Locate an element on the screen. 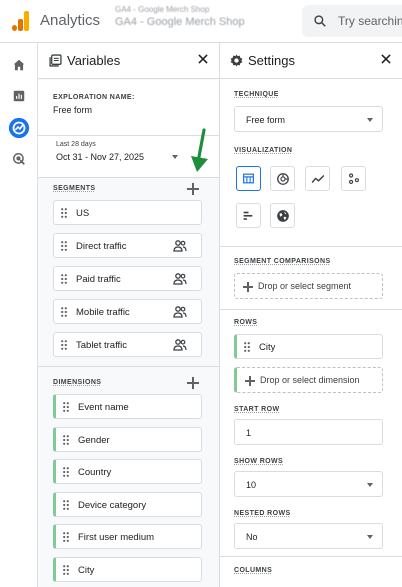 The width and height of the screenshot is (402, 587). analytics-logo-icon is located at coordinates (21, 21).